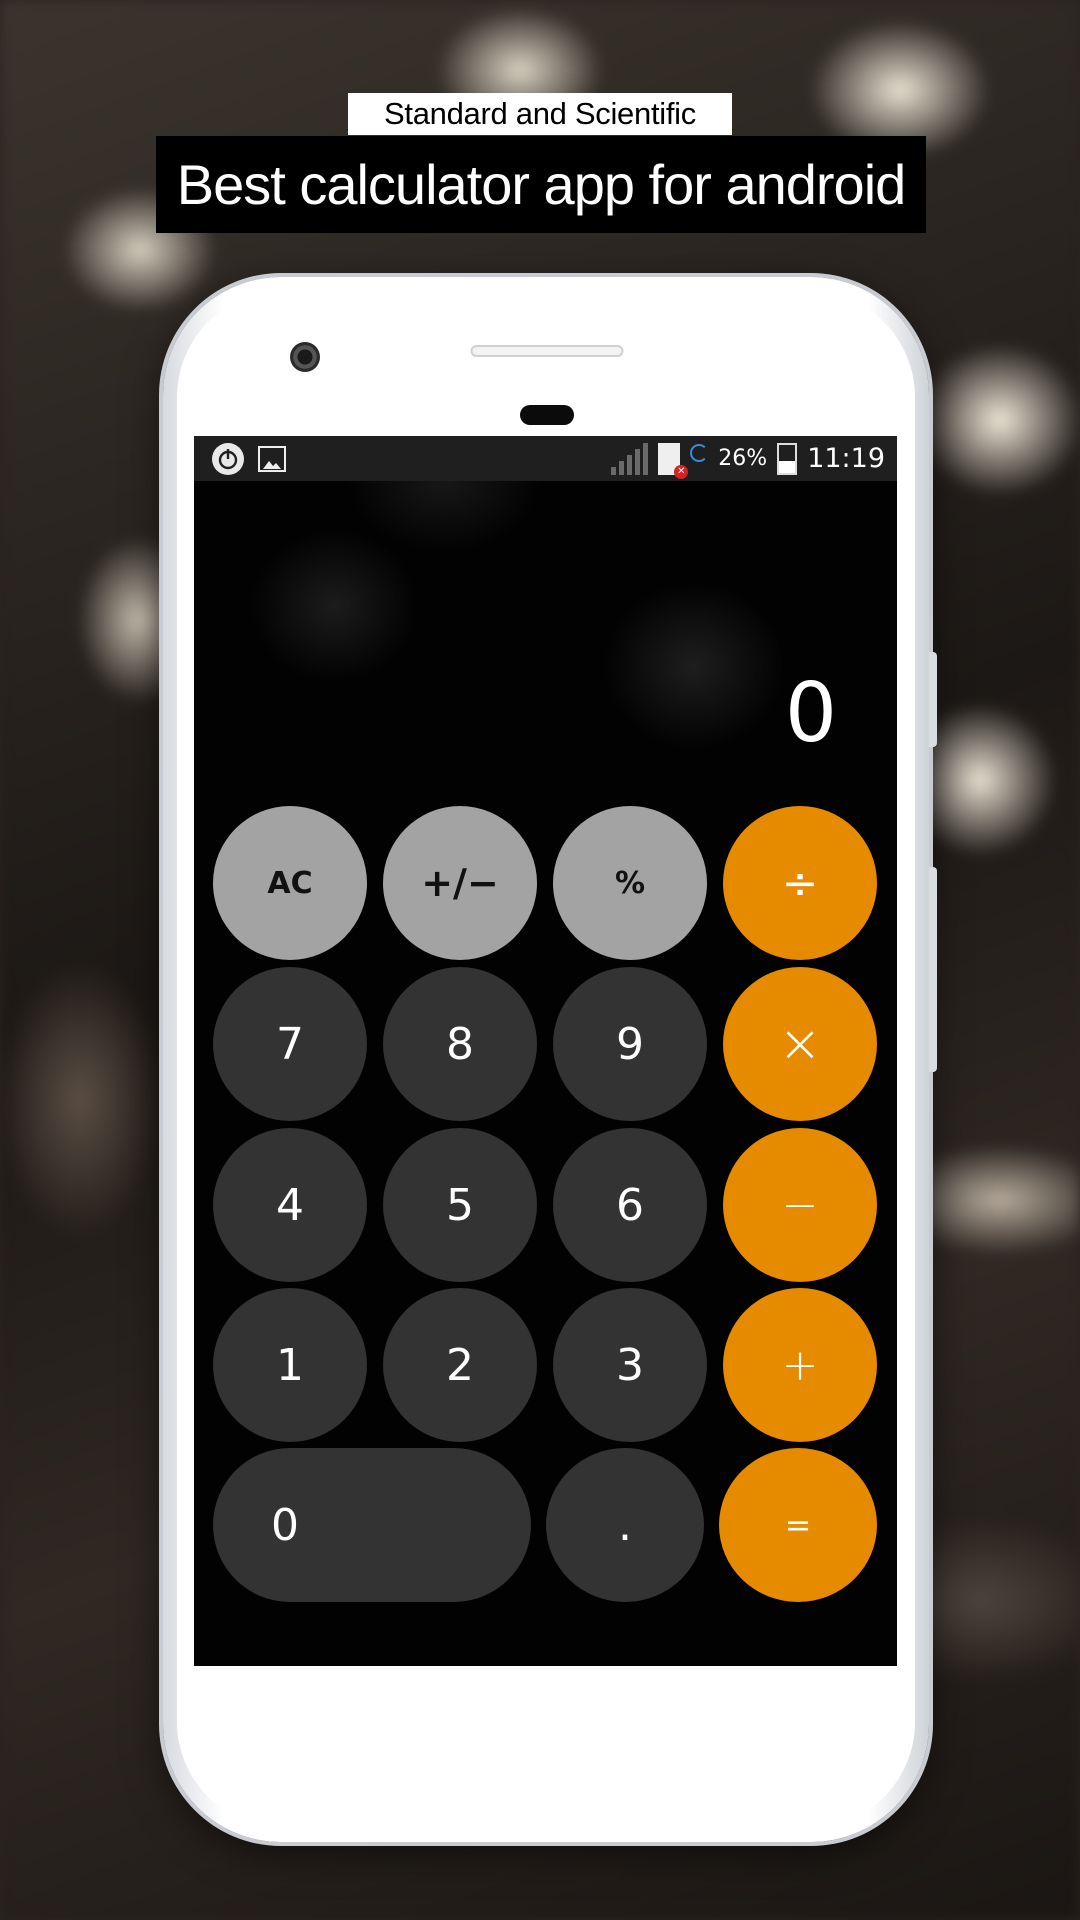 Image resolution: width=1080 pixels, height=1920 pixels. What do you see at coordinates (630, 1365) in the screenshot?
I see `digit-3-button: 3` at bounding box center [630, 1365].